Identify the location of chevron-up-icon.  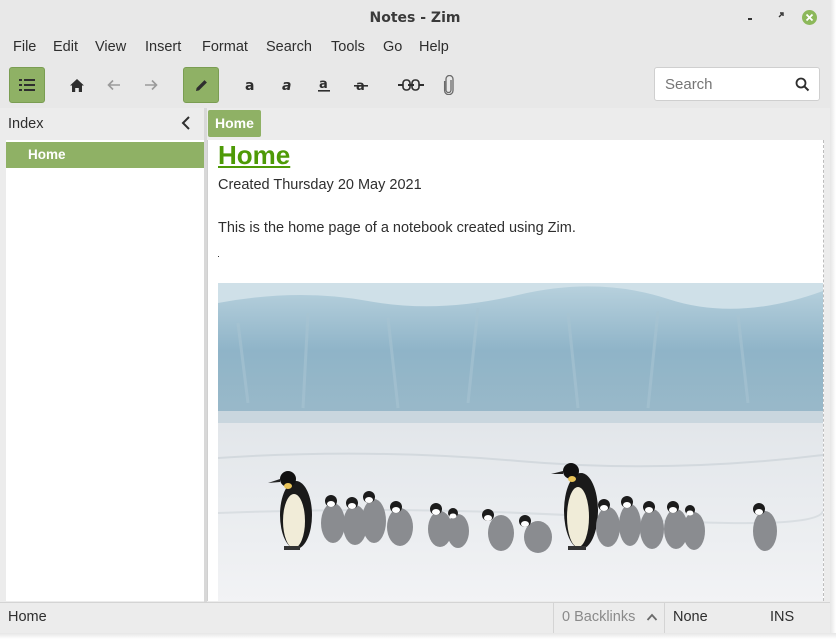
(652, 617).